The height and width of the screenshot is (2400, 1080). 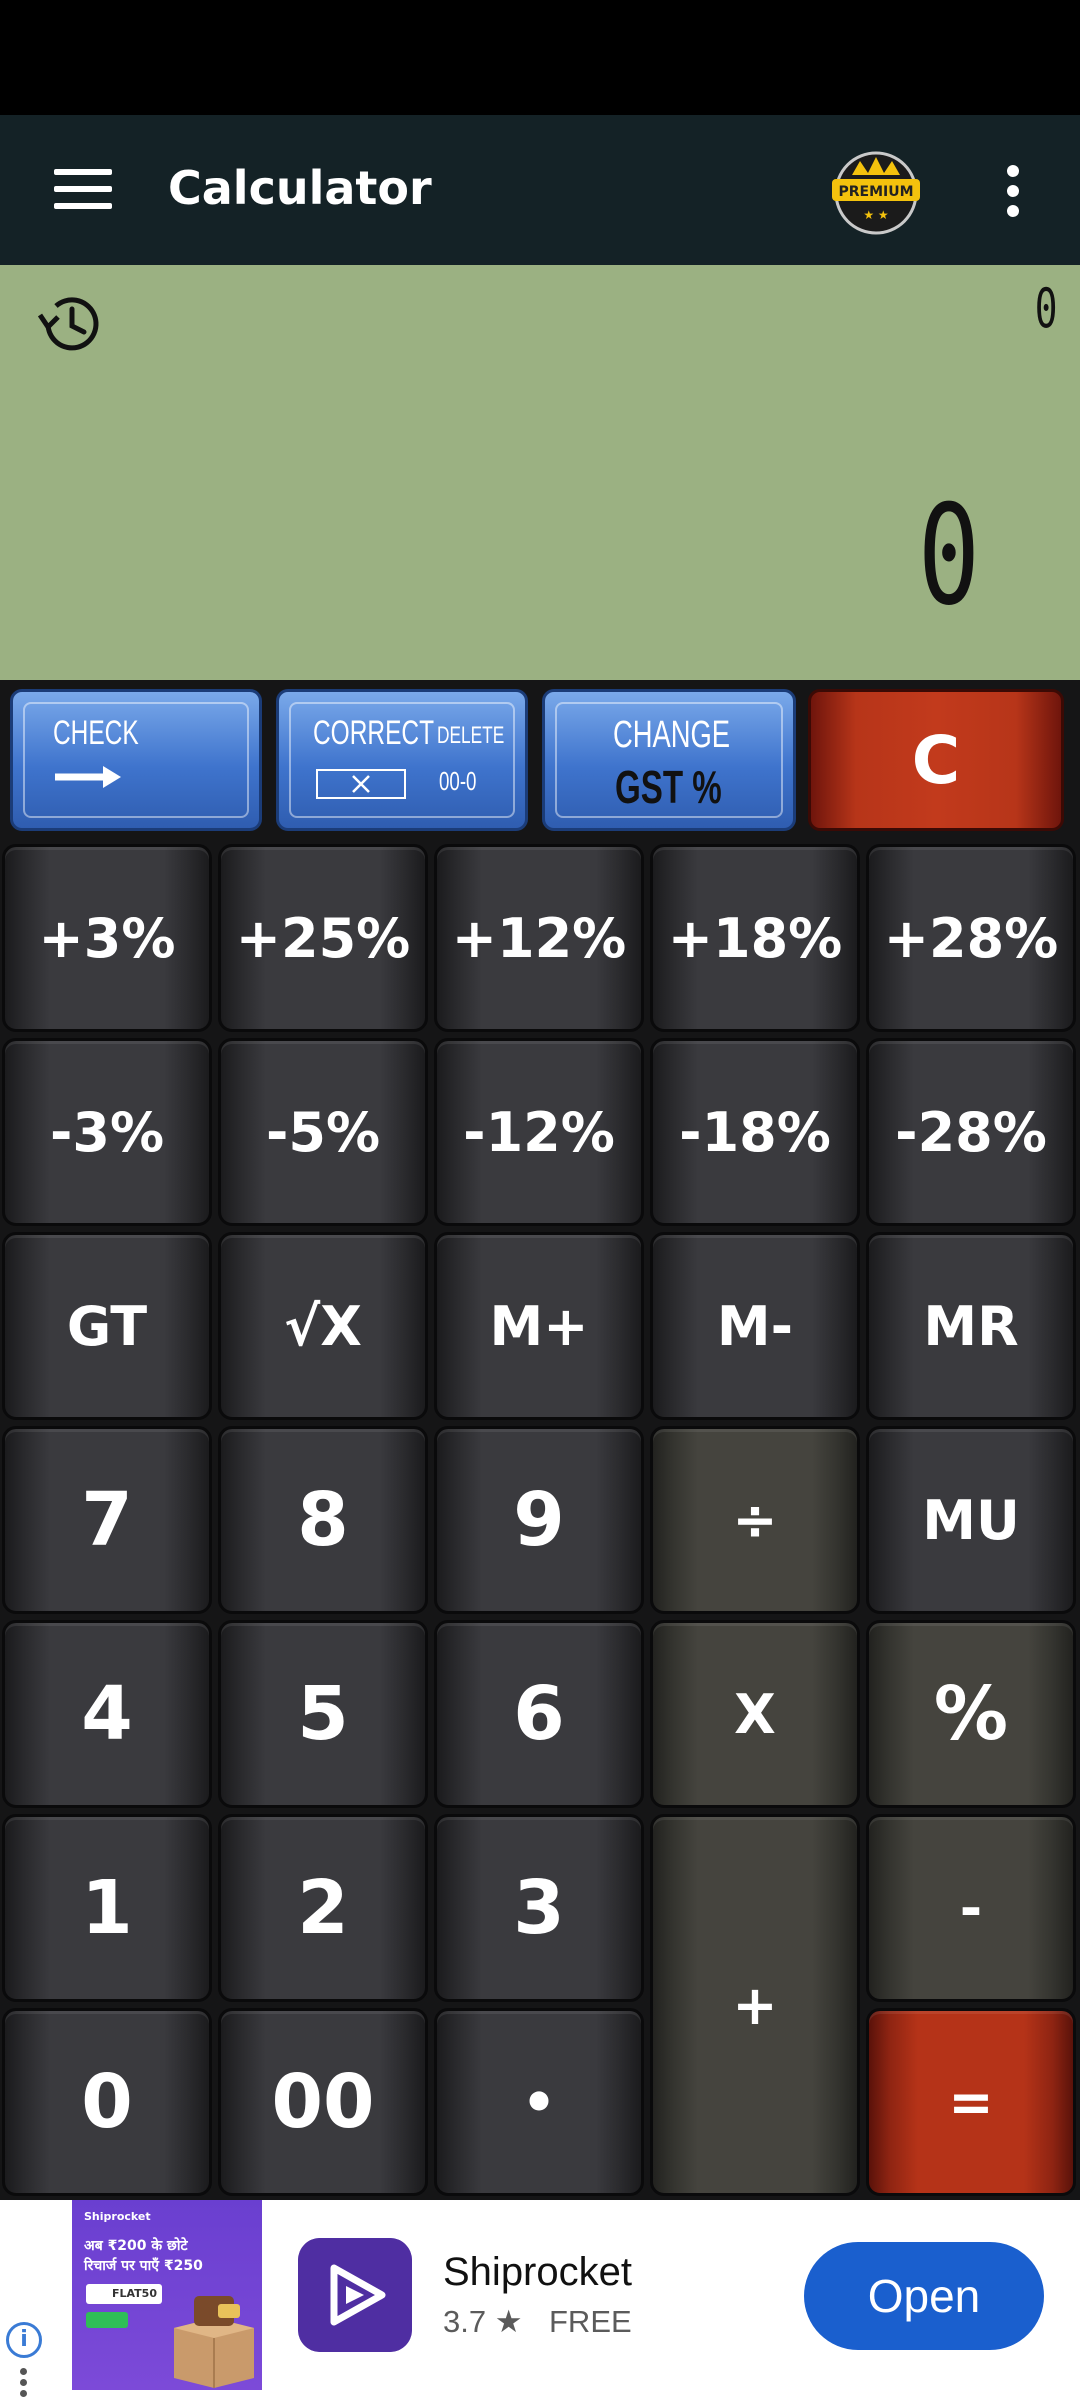 What do you see at coordinates (402, 760) in the screenshot?
I see `correct-button: CORRECT DELETE 00-0` at bounding box center [402, 760].